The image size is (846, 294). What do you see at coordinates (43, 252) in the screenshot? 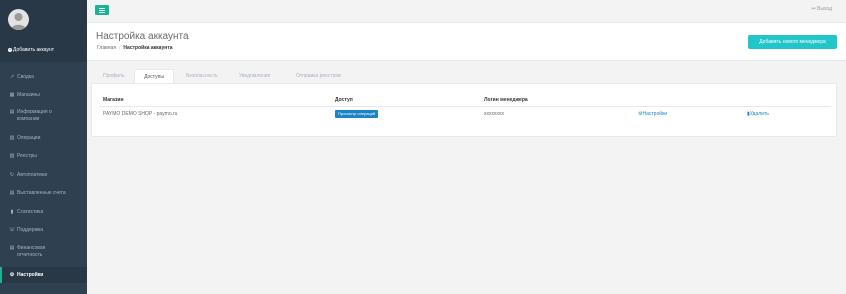
I see `sidebar-item-finance-reports: ▤ Финансовая отчетность` at bounding box center [43, 252].